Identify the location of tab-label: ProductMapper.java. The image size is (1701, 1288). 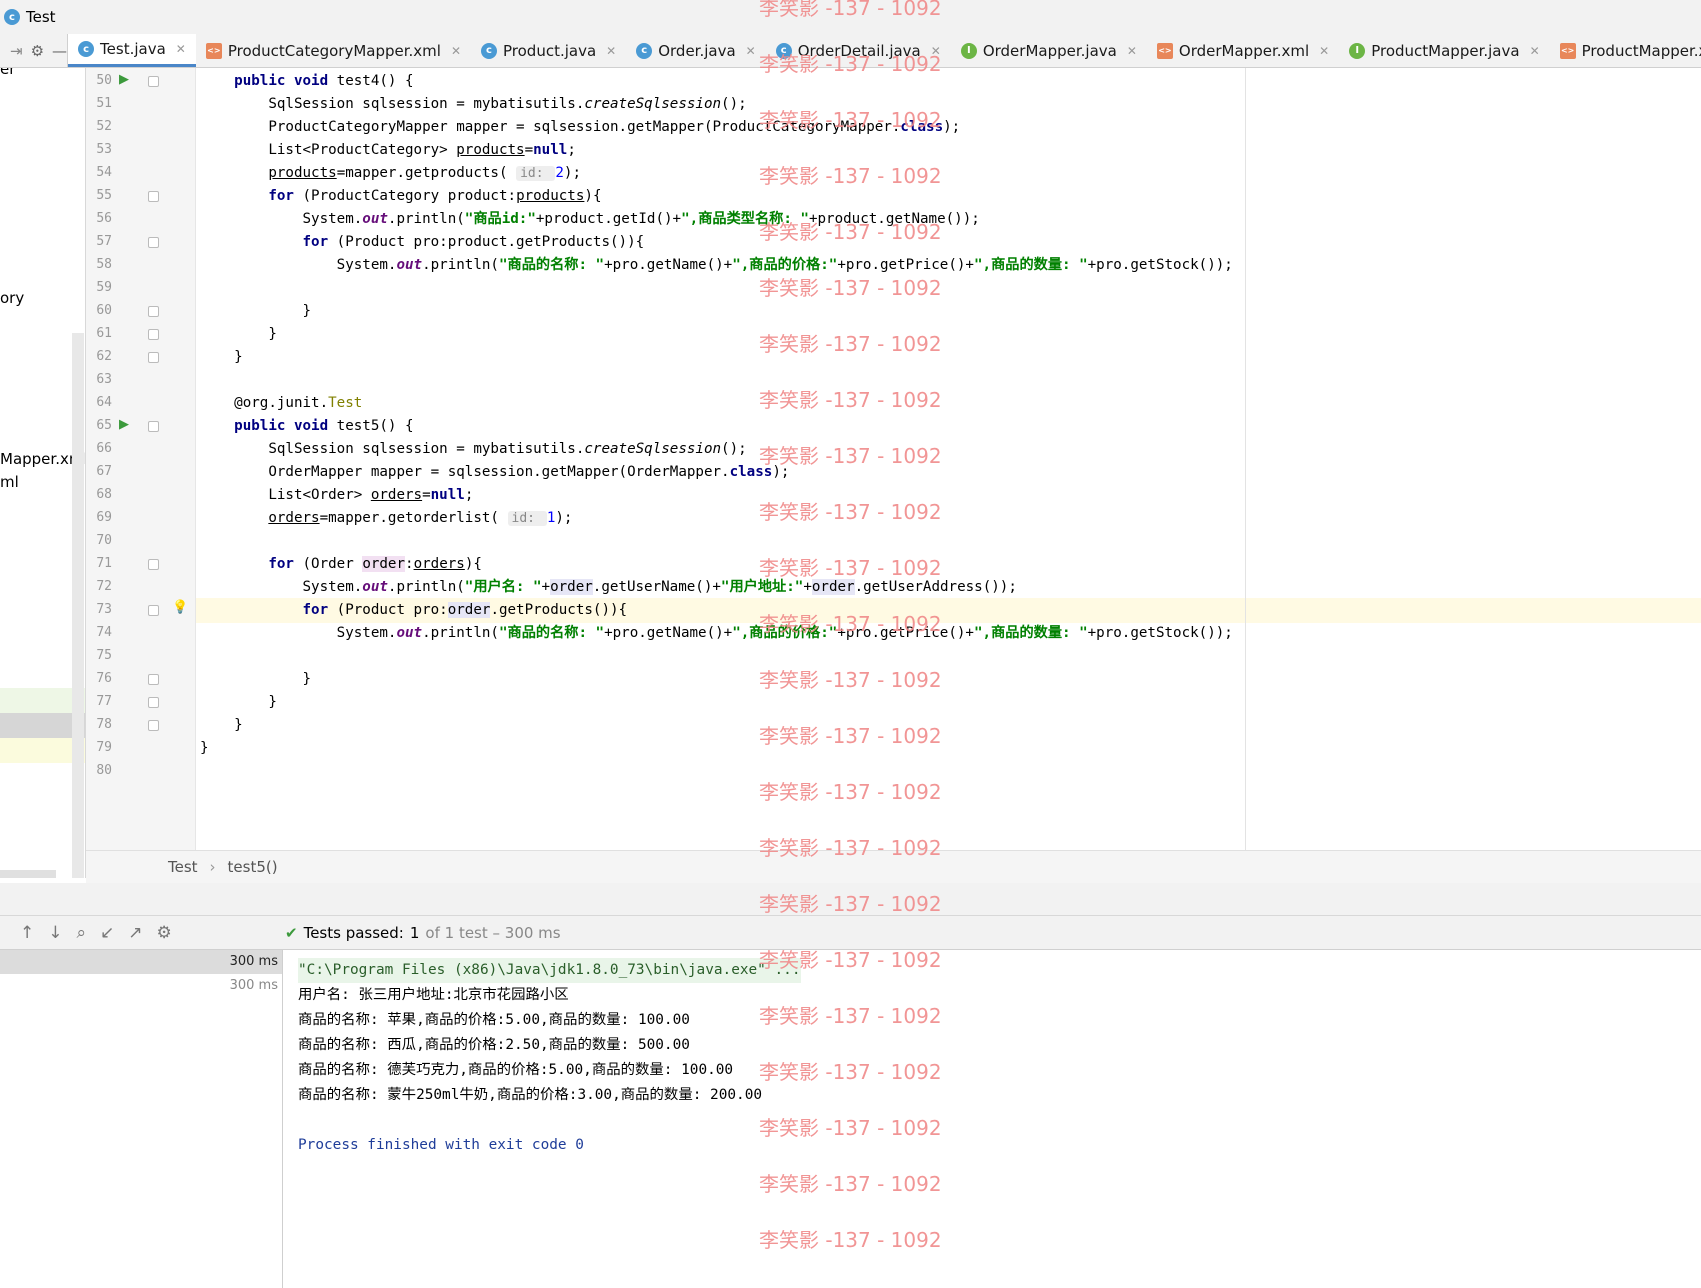
(1445, 50).